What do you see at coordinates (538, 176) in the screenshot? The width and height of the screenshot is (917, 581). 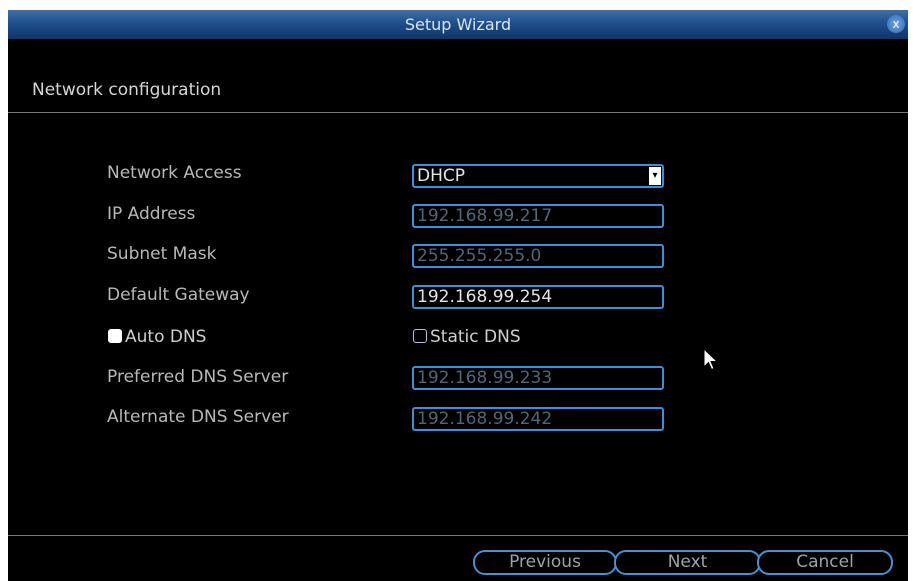 I see `network-access-select: DHCP ▾` at bounding box center [538, 176].